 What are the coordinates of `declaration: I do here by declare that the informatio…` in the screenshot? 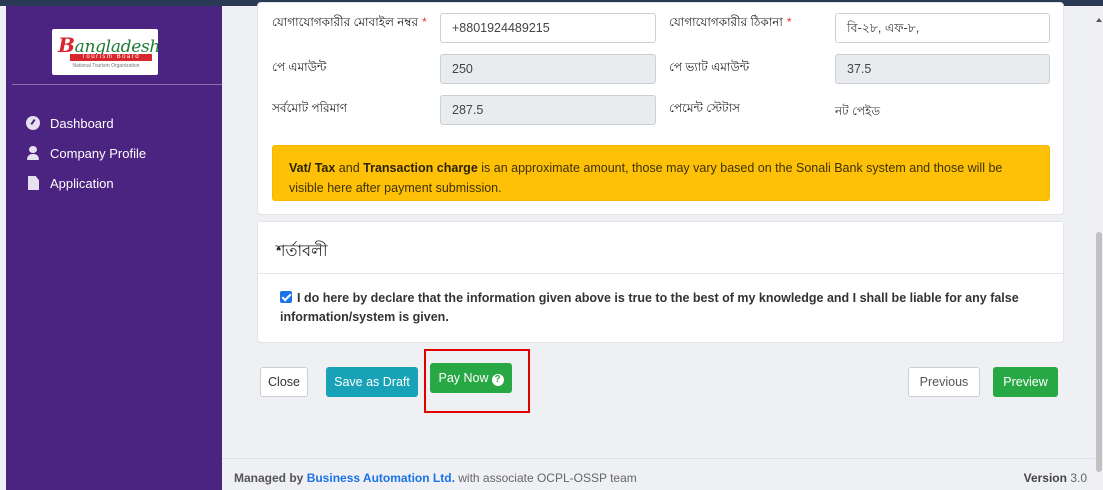 It's located at (660, 308).